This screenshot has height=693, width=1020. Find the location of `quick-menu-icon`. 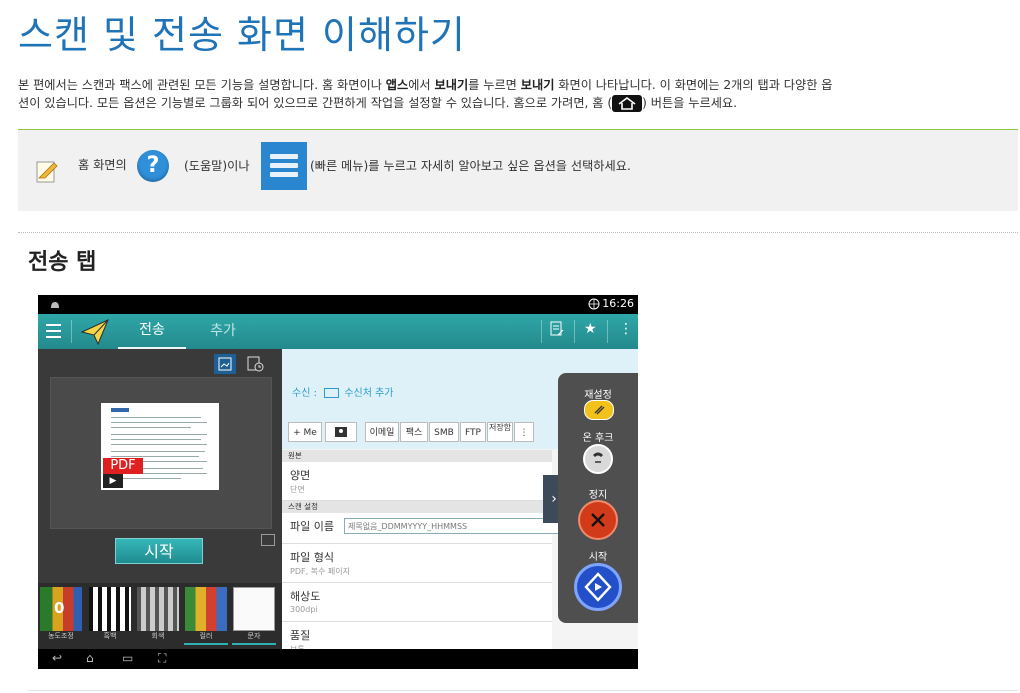

quick-menu-icon is located at coordinates (284, 166).